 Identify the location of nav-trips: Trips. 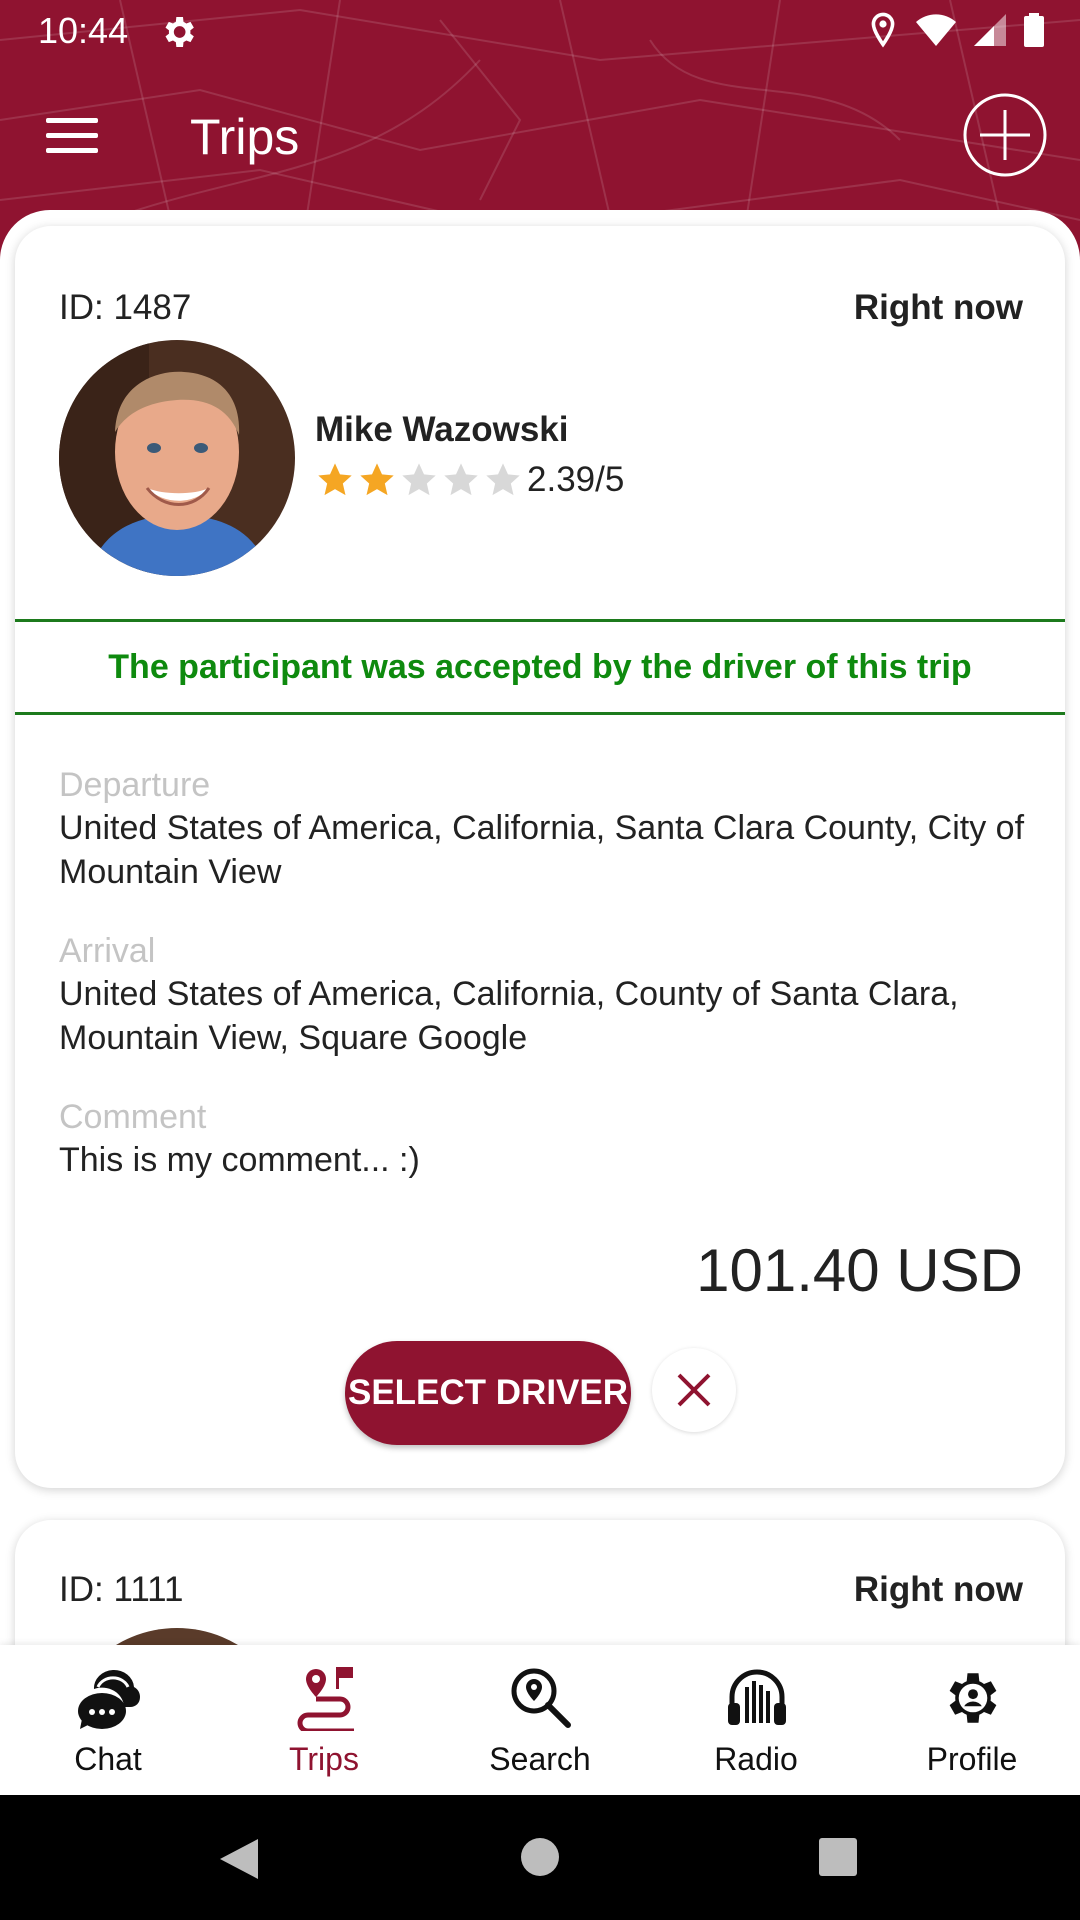
(324, 1720).